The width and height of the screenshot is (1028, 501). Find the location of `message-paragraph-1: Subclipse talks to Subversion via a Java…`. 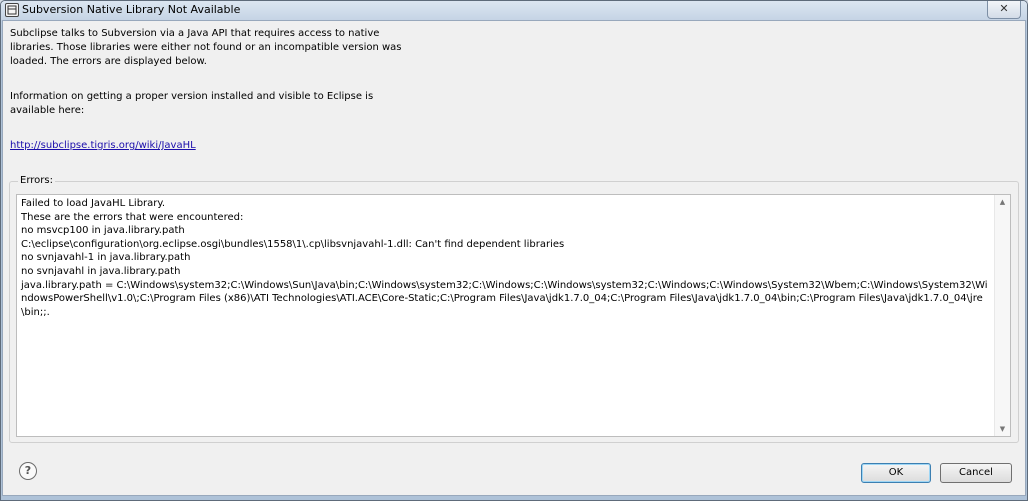

message-paragraph-1: Subclipse talks to Subversion via a Java… is located at coordinates (206, 47).